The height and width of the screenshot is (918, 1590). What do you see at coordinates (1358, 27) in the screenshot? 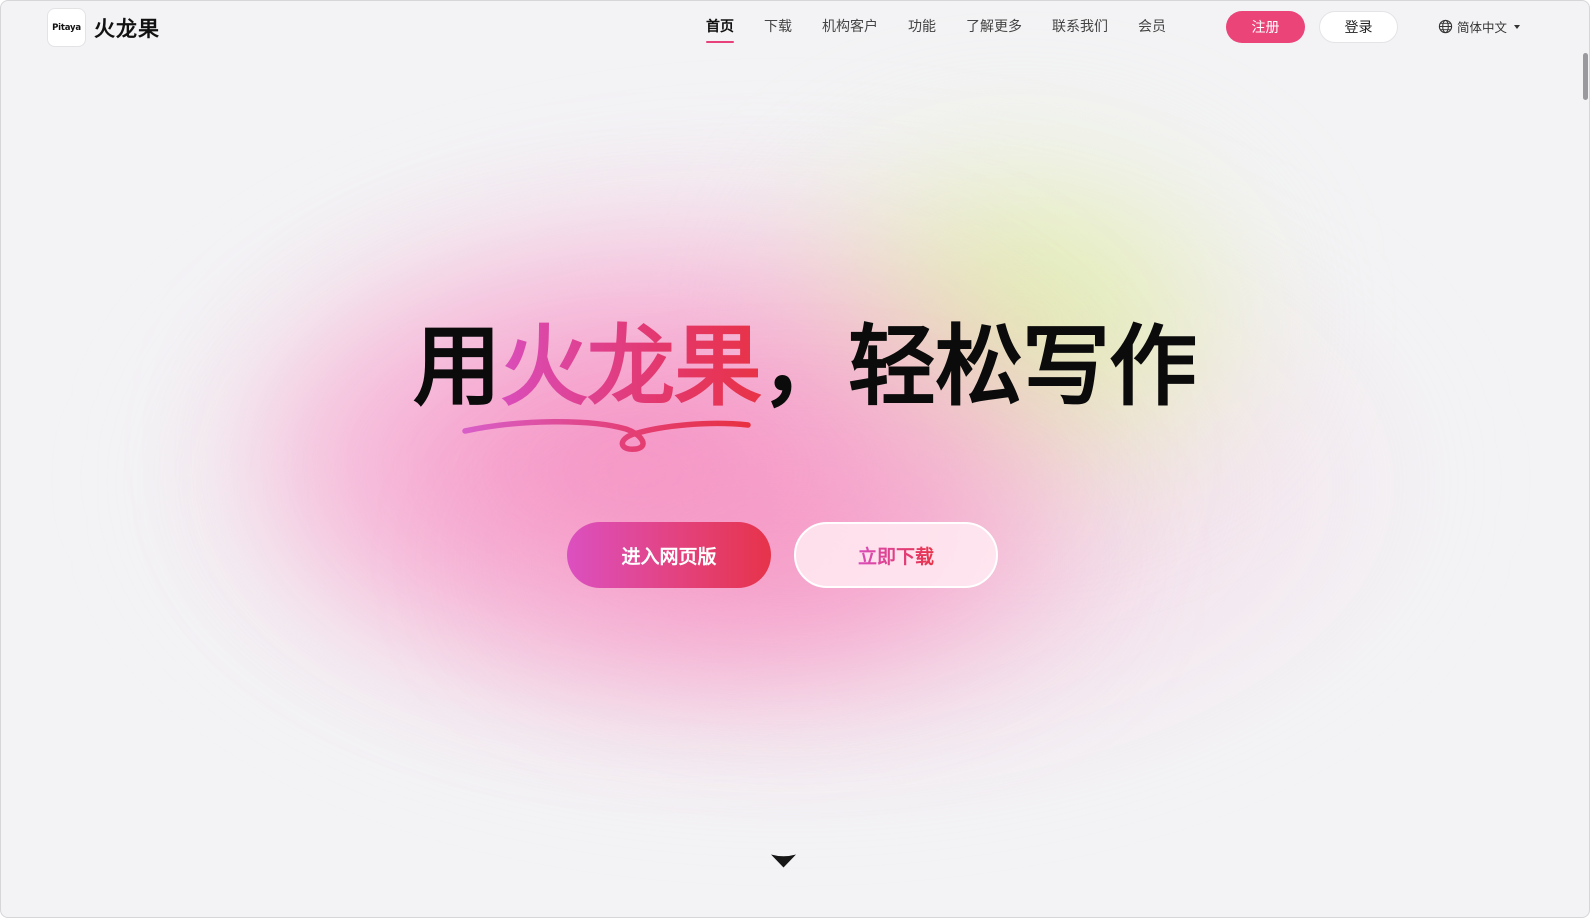
I see `login-button: 登录` at bounding box center [1358, 27].